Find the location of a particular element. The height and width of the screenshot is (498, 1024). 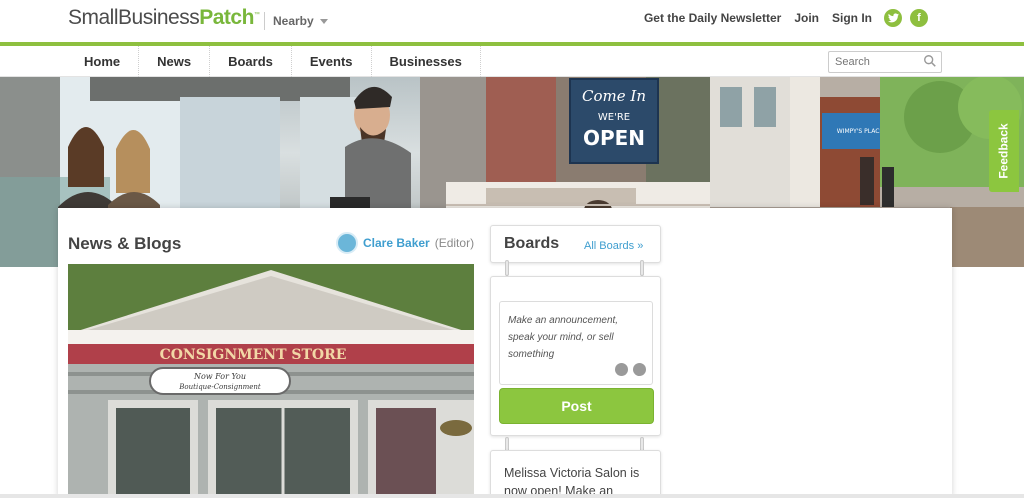

chevron-down-icon is located at coordinates (323, 21).